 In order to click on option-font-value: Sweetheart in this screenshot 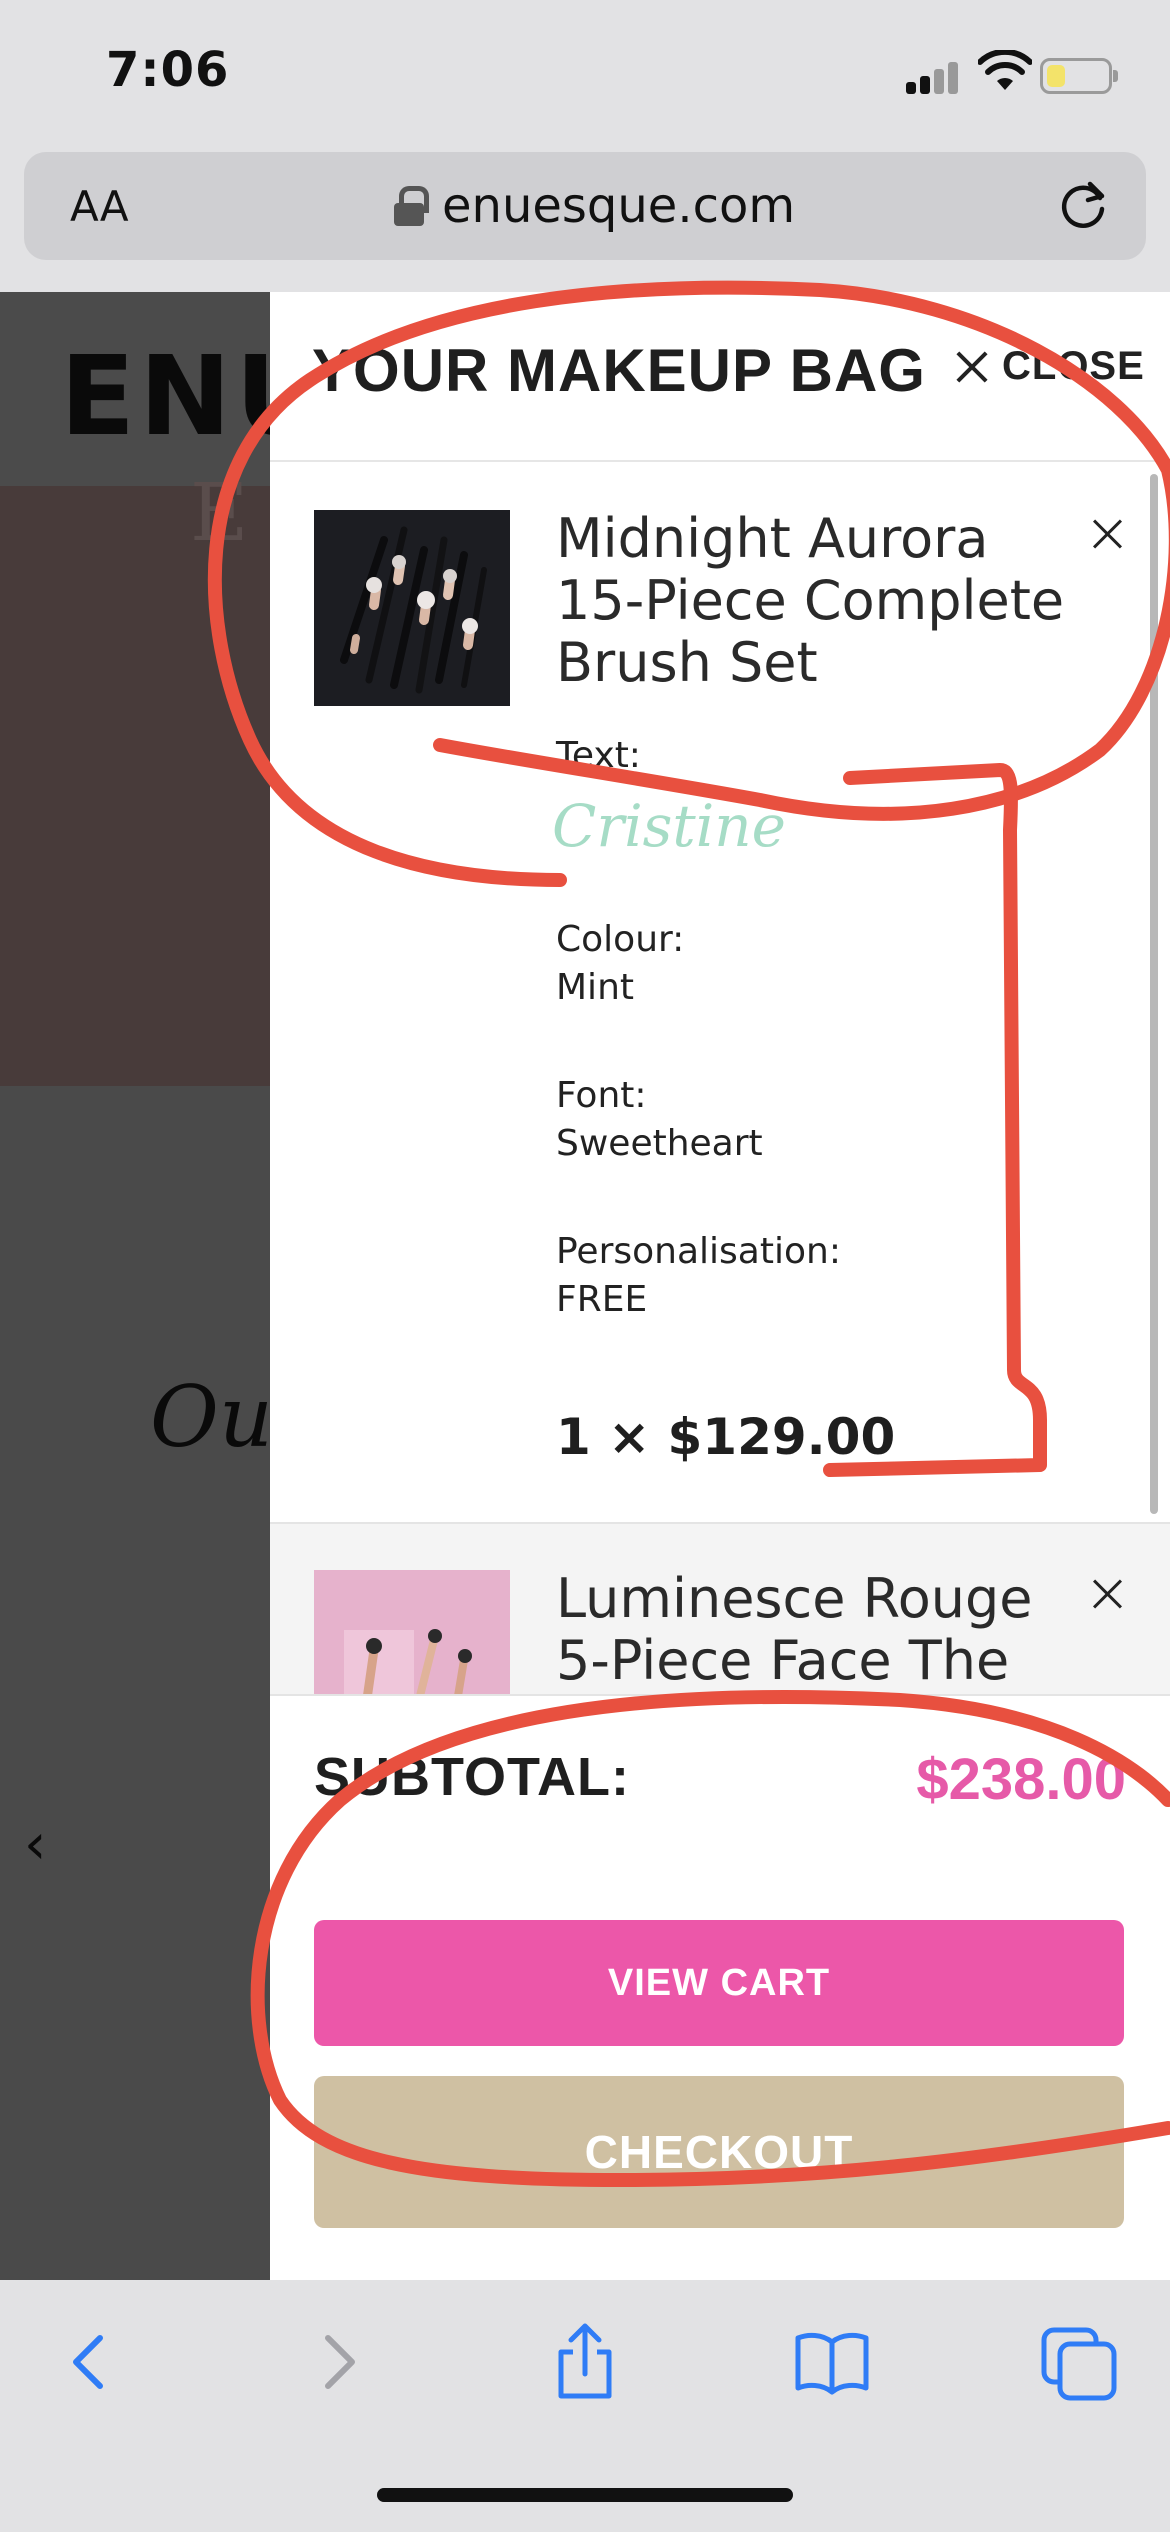, I will do `click(659, 1143)`.